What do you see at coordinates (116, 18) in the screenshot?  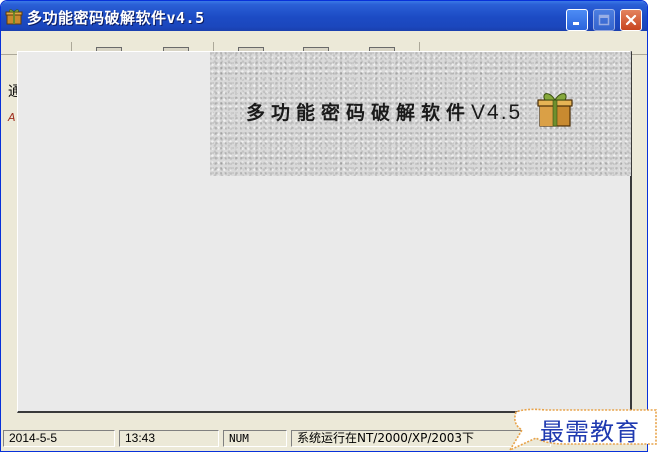 I see `window-title: 多功能密码破解软件v4.5` at bounding box center [116, 18].